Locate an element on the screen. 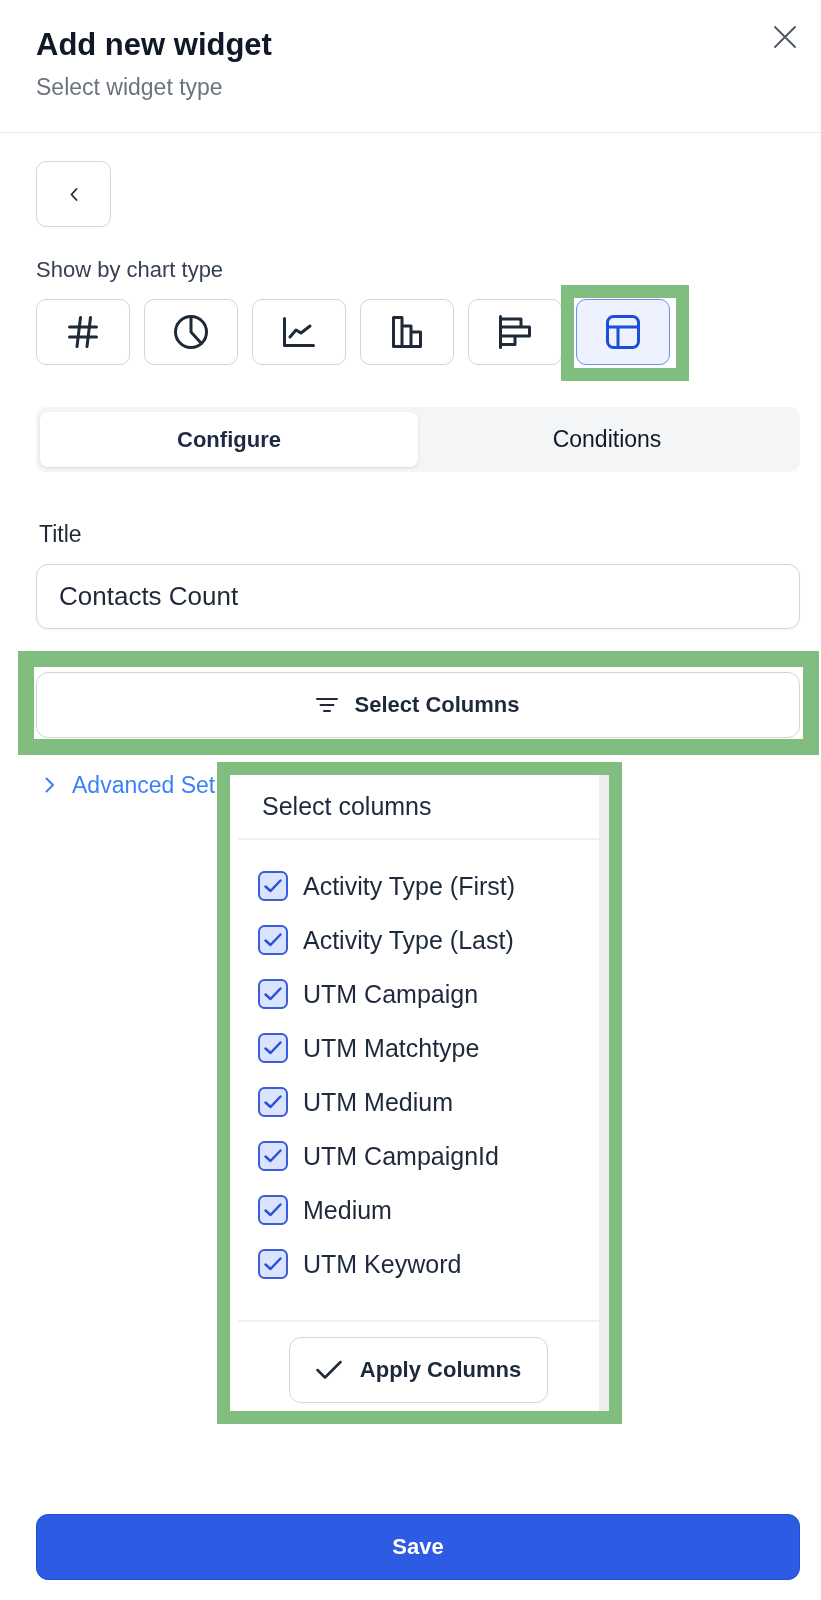 The width and height of the screenshot is (821, 1600). chevron-left-icon is located at coordinates (73, 194).